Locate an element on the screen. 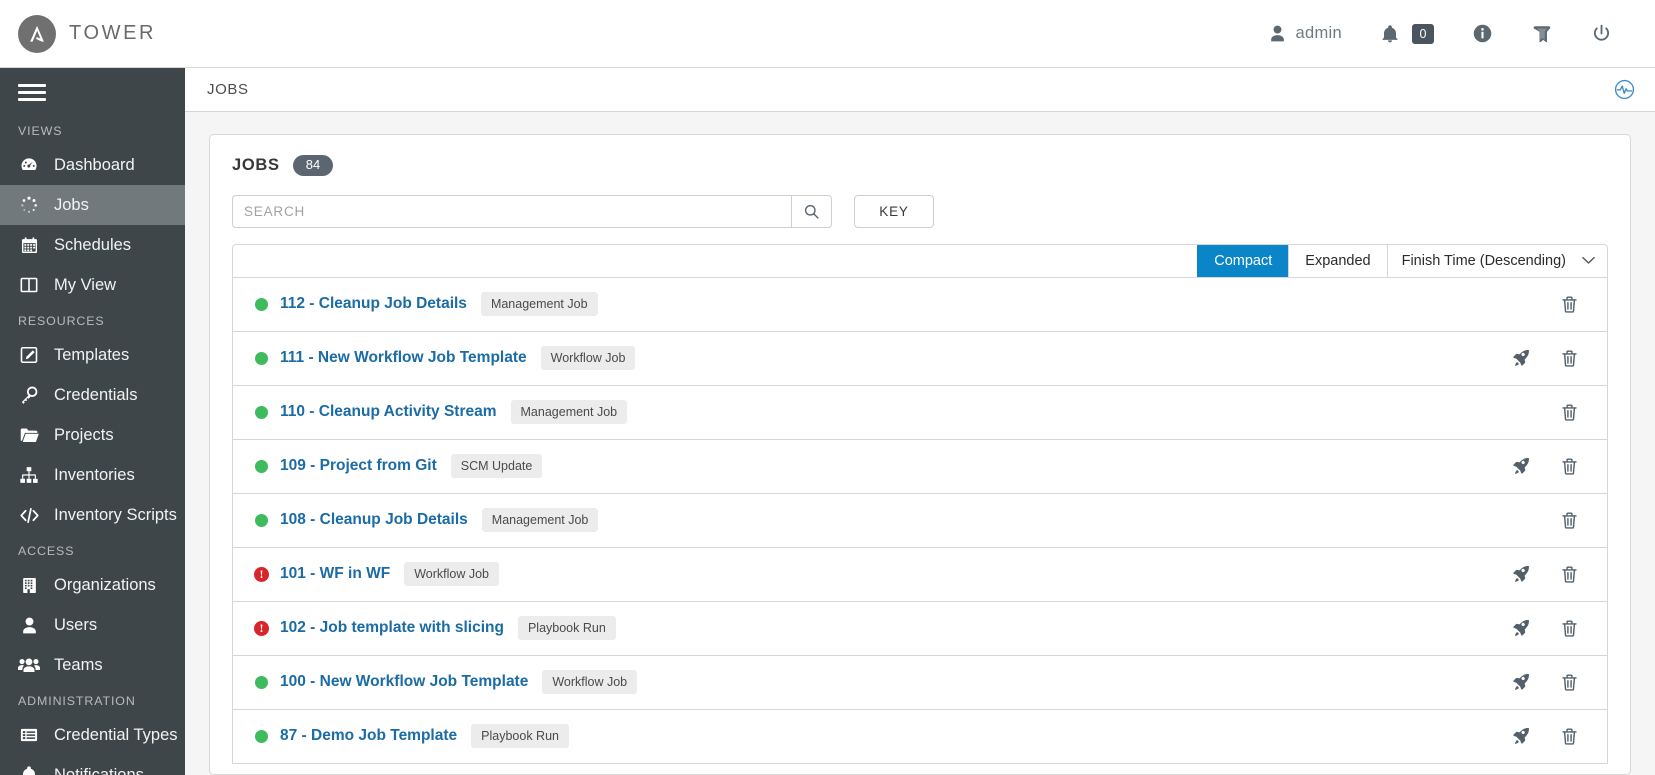 The image size is (1655, 775). jobs-panel-header: JOBS 84 SEARCH KEY is located at coordinates (920, 181).